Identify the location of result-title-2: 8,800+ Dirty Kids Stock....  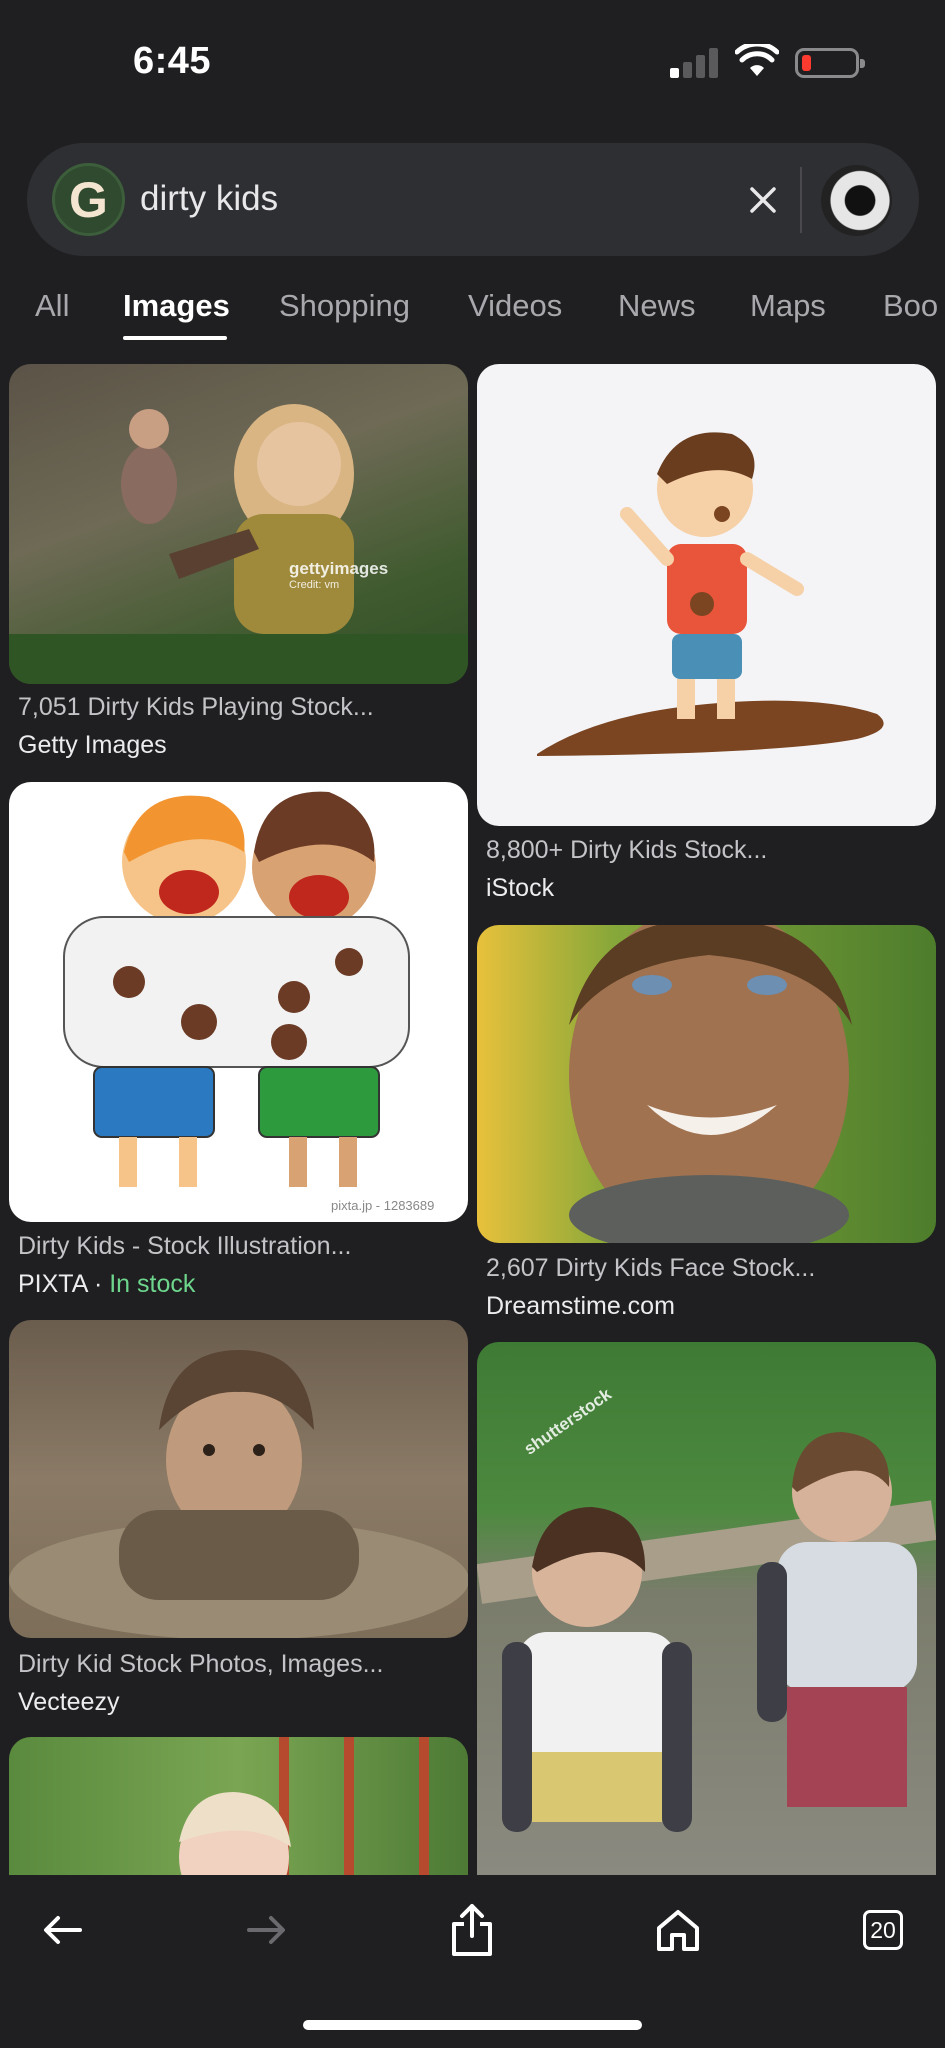
(706, 850).